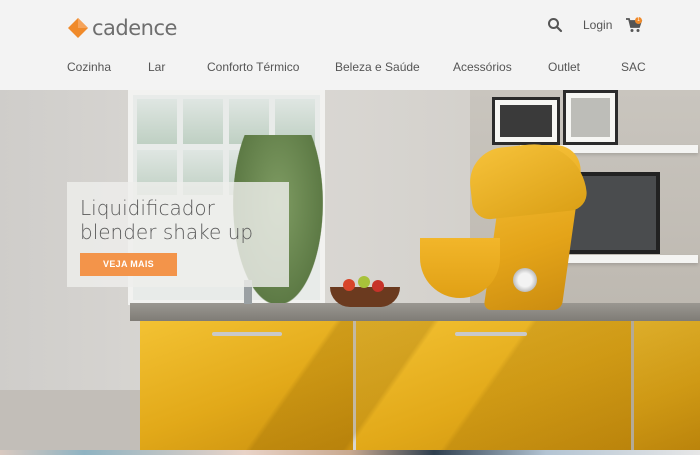  I want to click on nav-item-beleza-e-saude: Beleza e Saúde, so click(377, 67).